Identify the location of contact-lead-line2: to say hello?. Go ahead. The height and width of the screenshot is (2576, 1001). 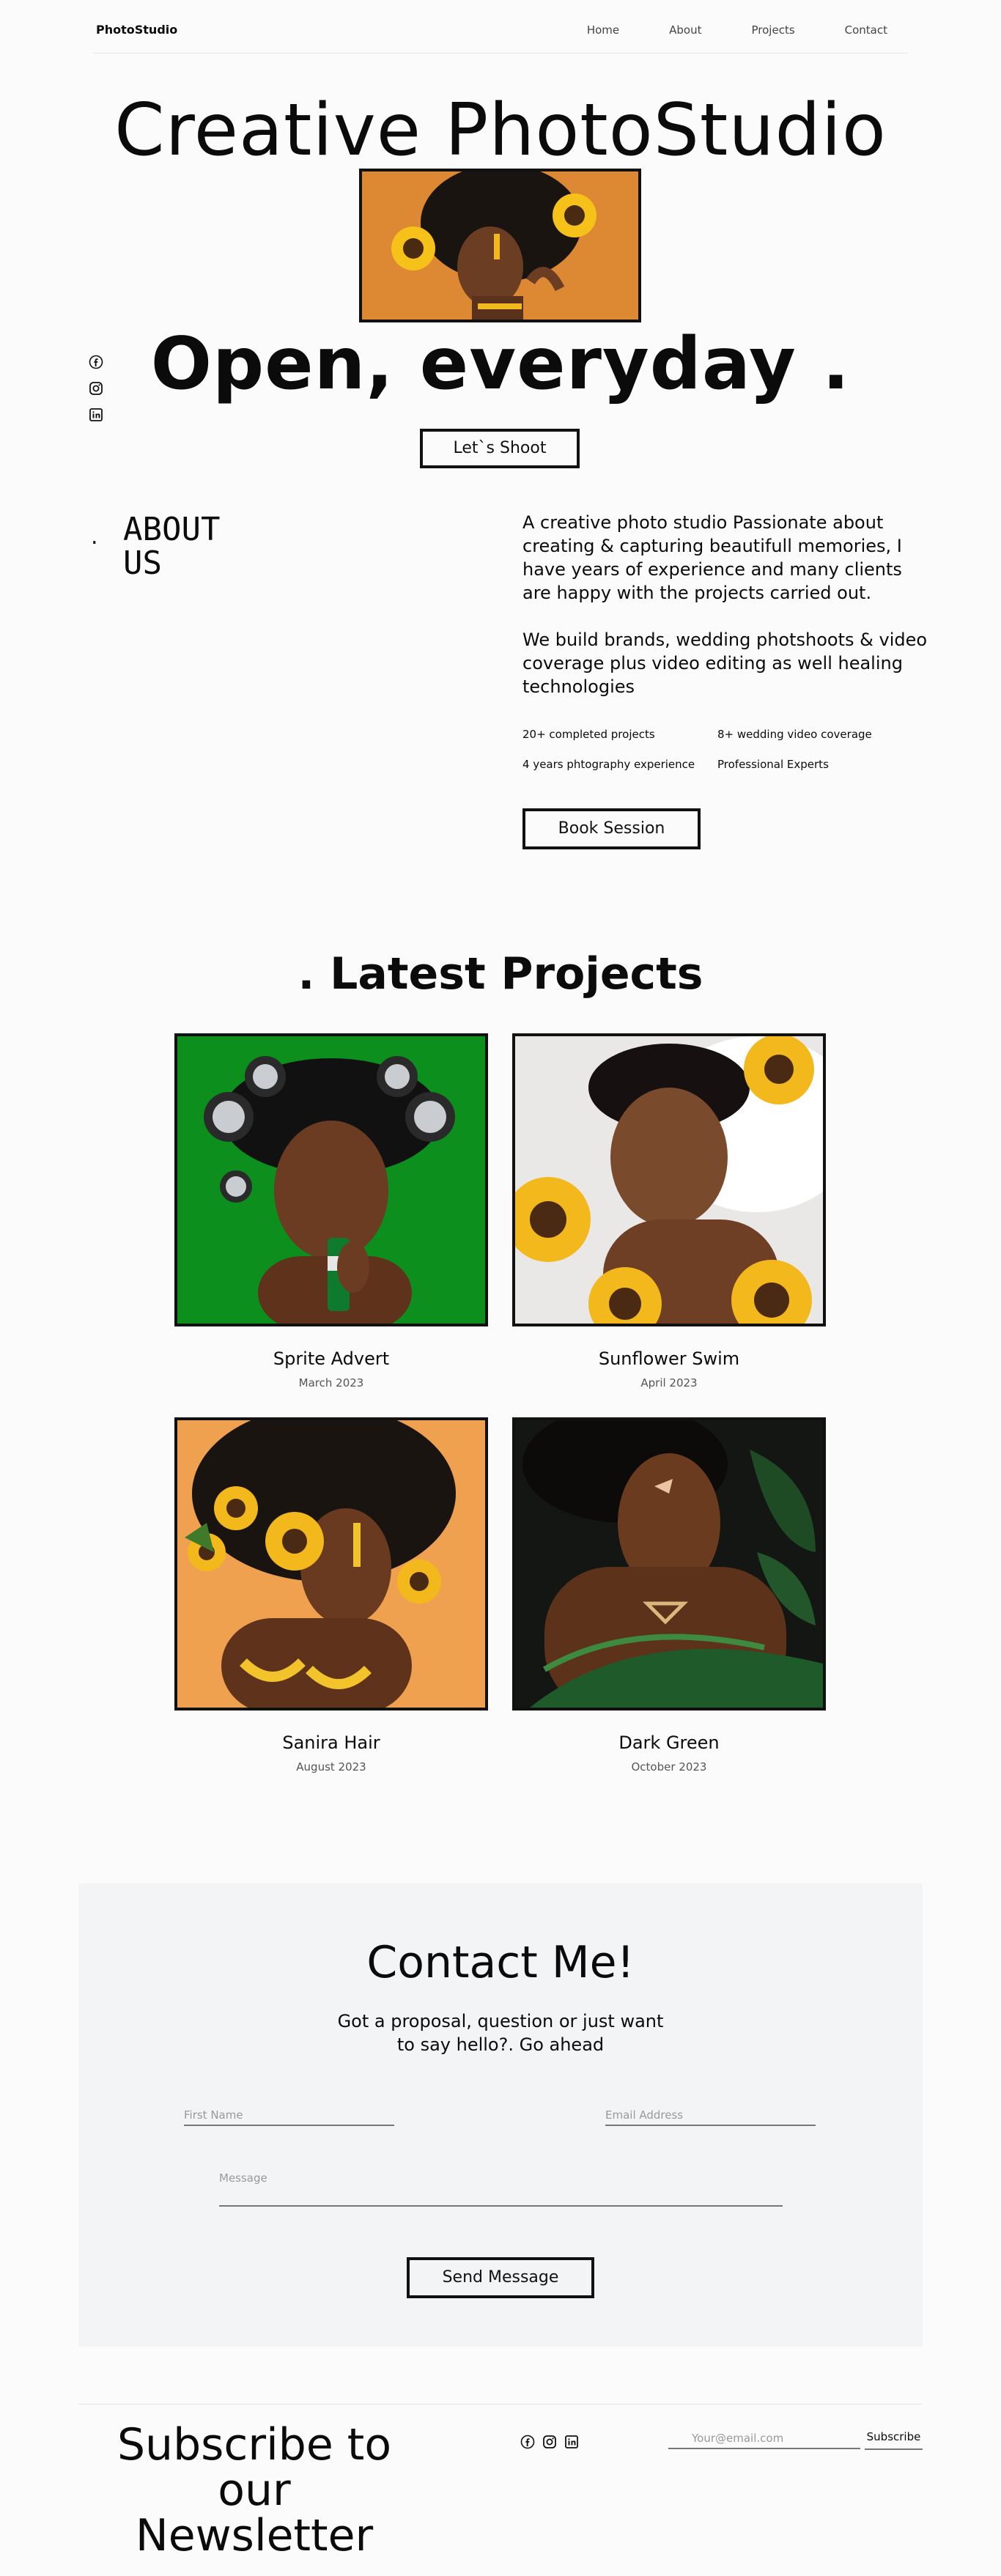
(500, 2044).